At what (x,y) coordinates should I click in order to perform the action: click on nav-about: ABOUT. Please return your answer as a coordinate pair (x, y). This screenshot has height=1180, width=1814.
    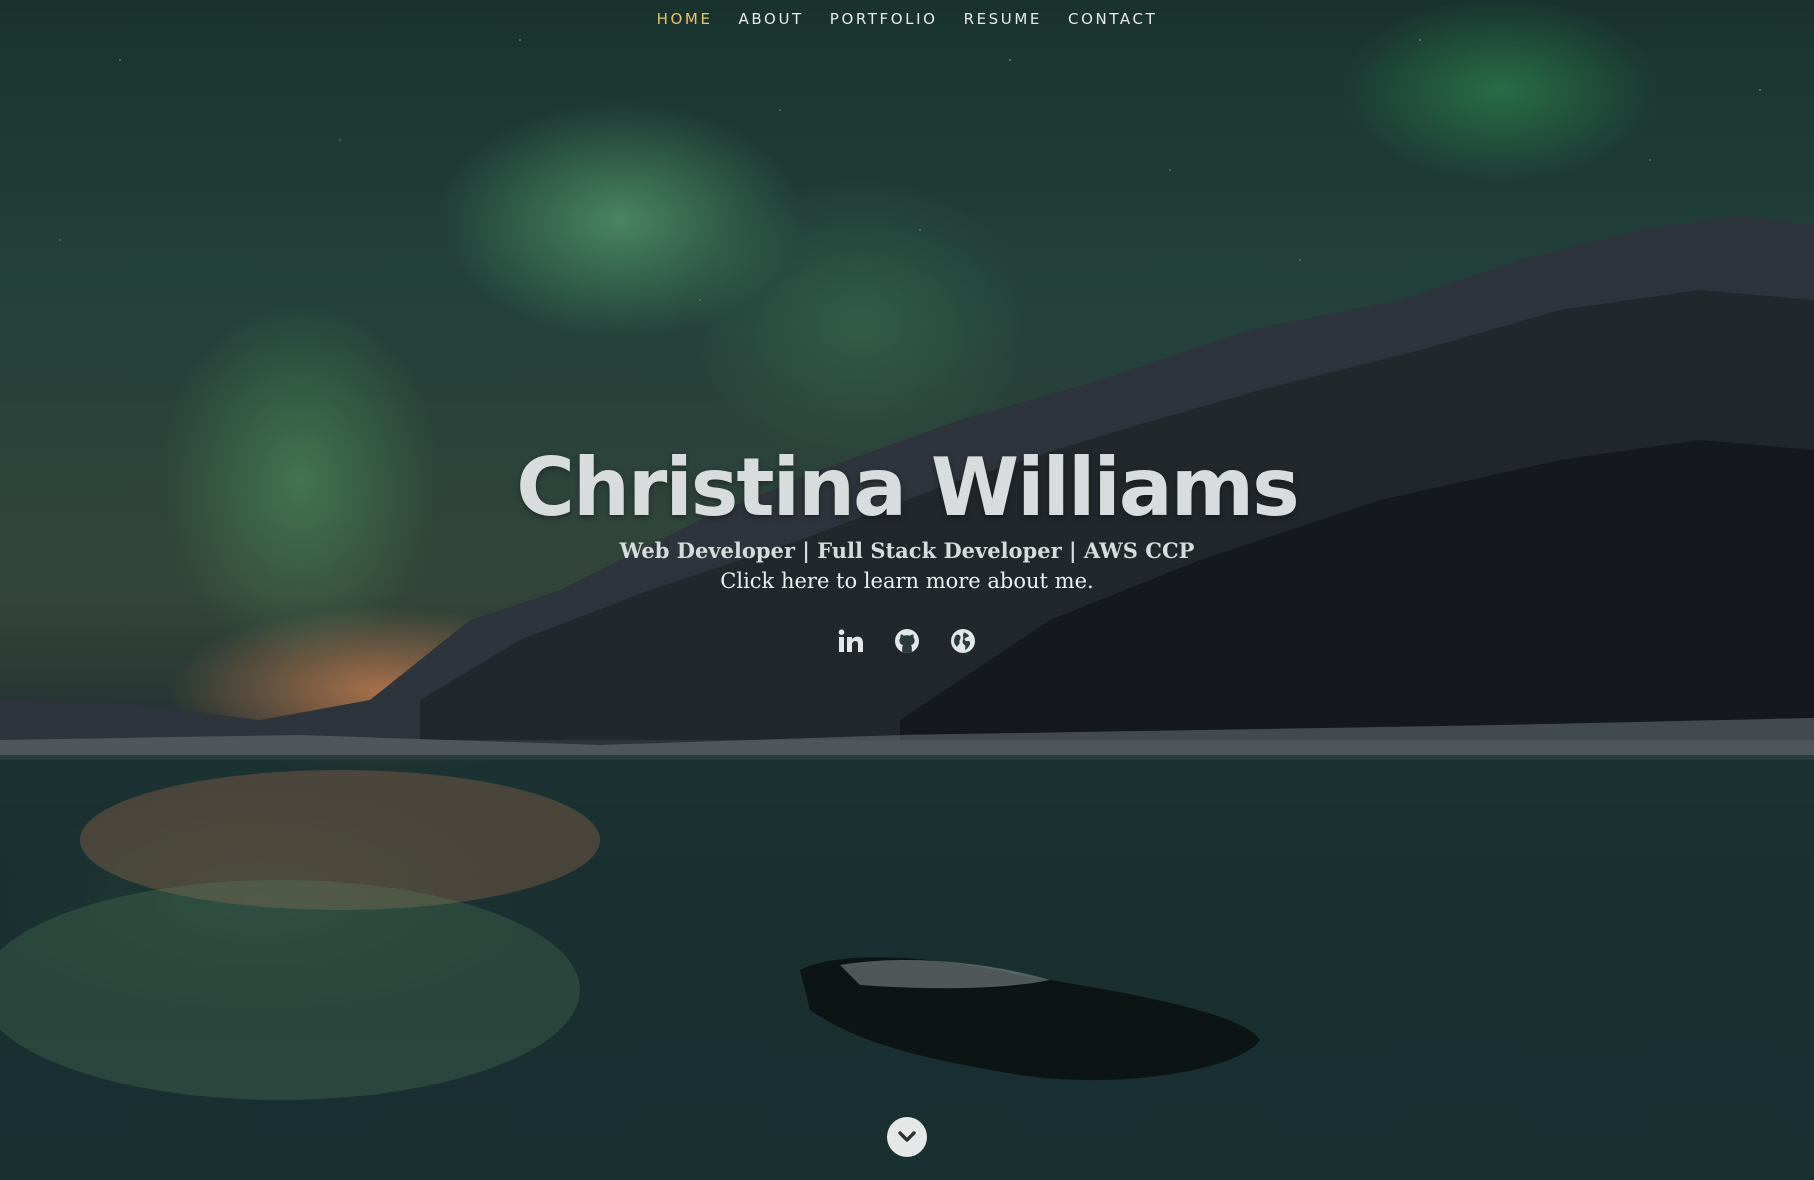
    Looking at the image, I should click on (771, 19).